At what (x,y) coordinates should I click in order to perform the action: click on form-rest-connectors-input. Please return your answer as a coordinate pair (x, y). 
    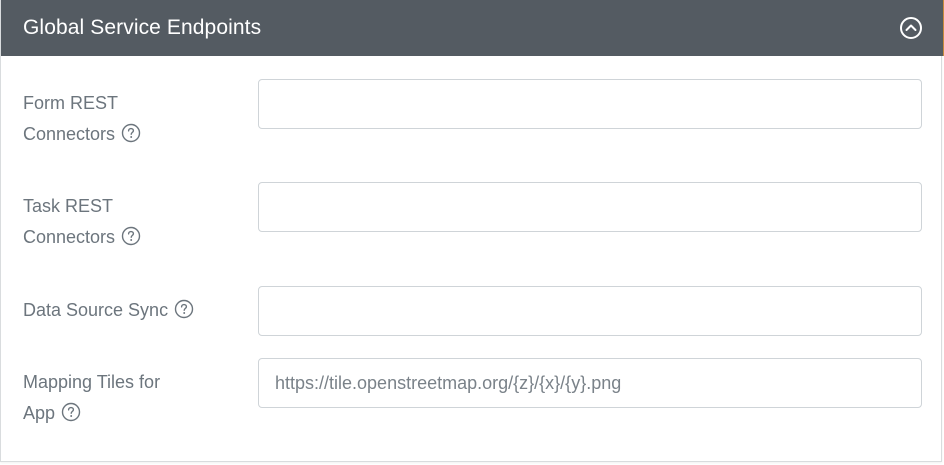
    Looking at the image, I should click on (590, 104).